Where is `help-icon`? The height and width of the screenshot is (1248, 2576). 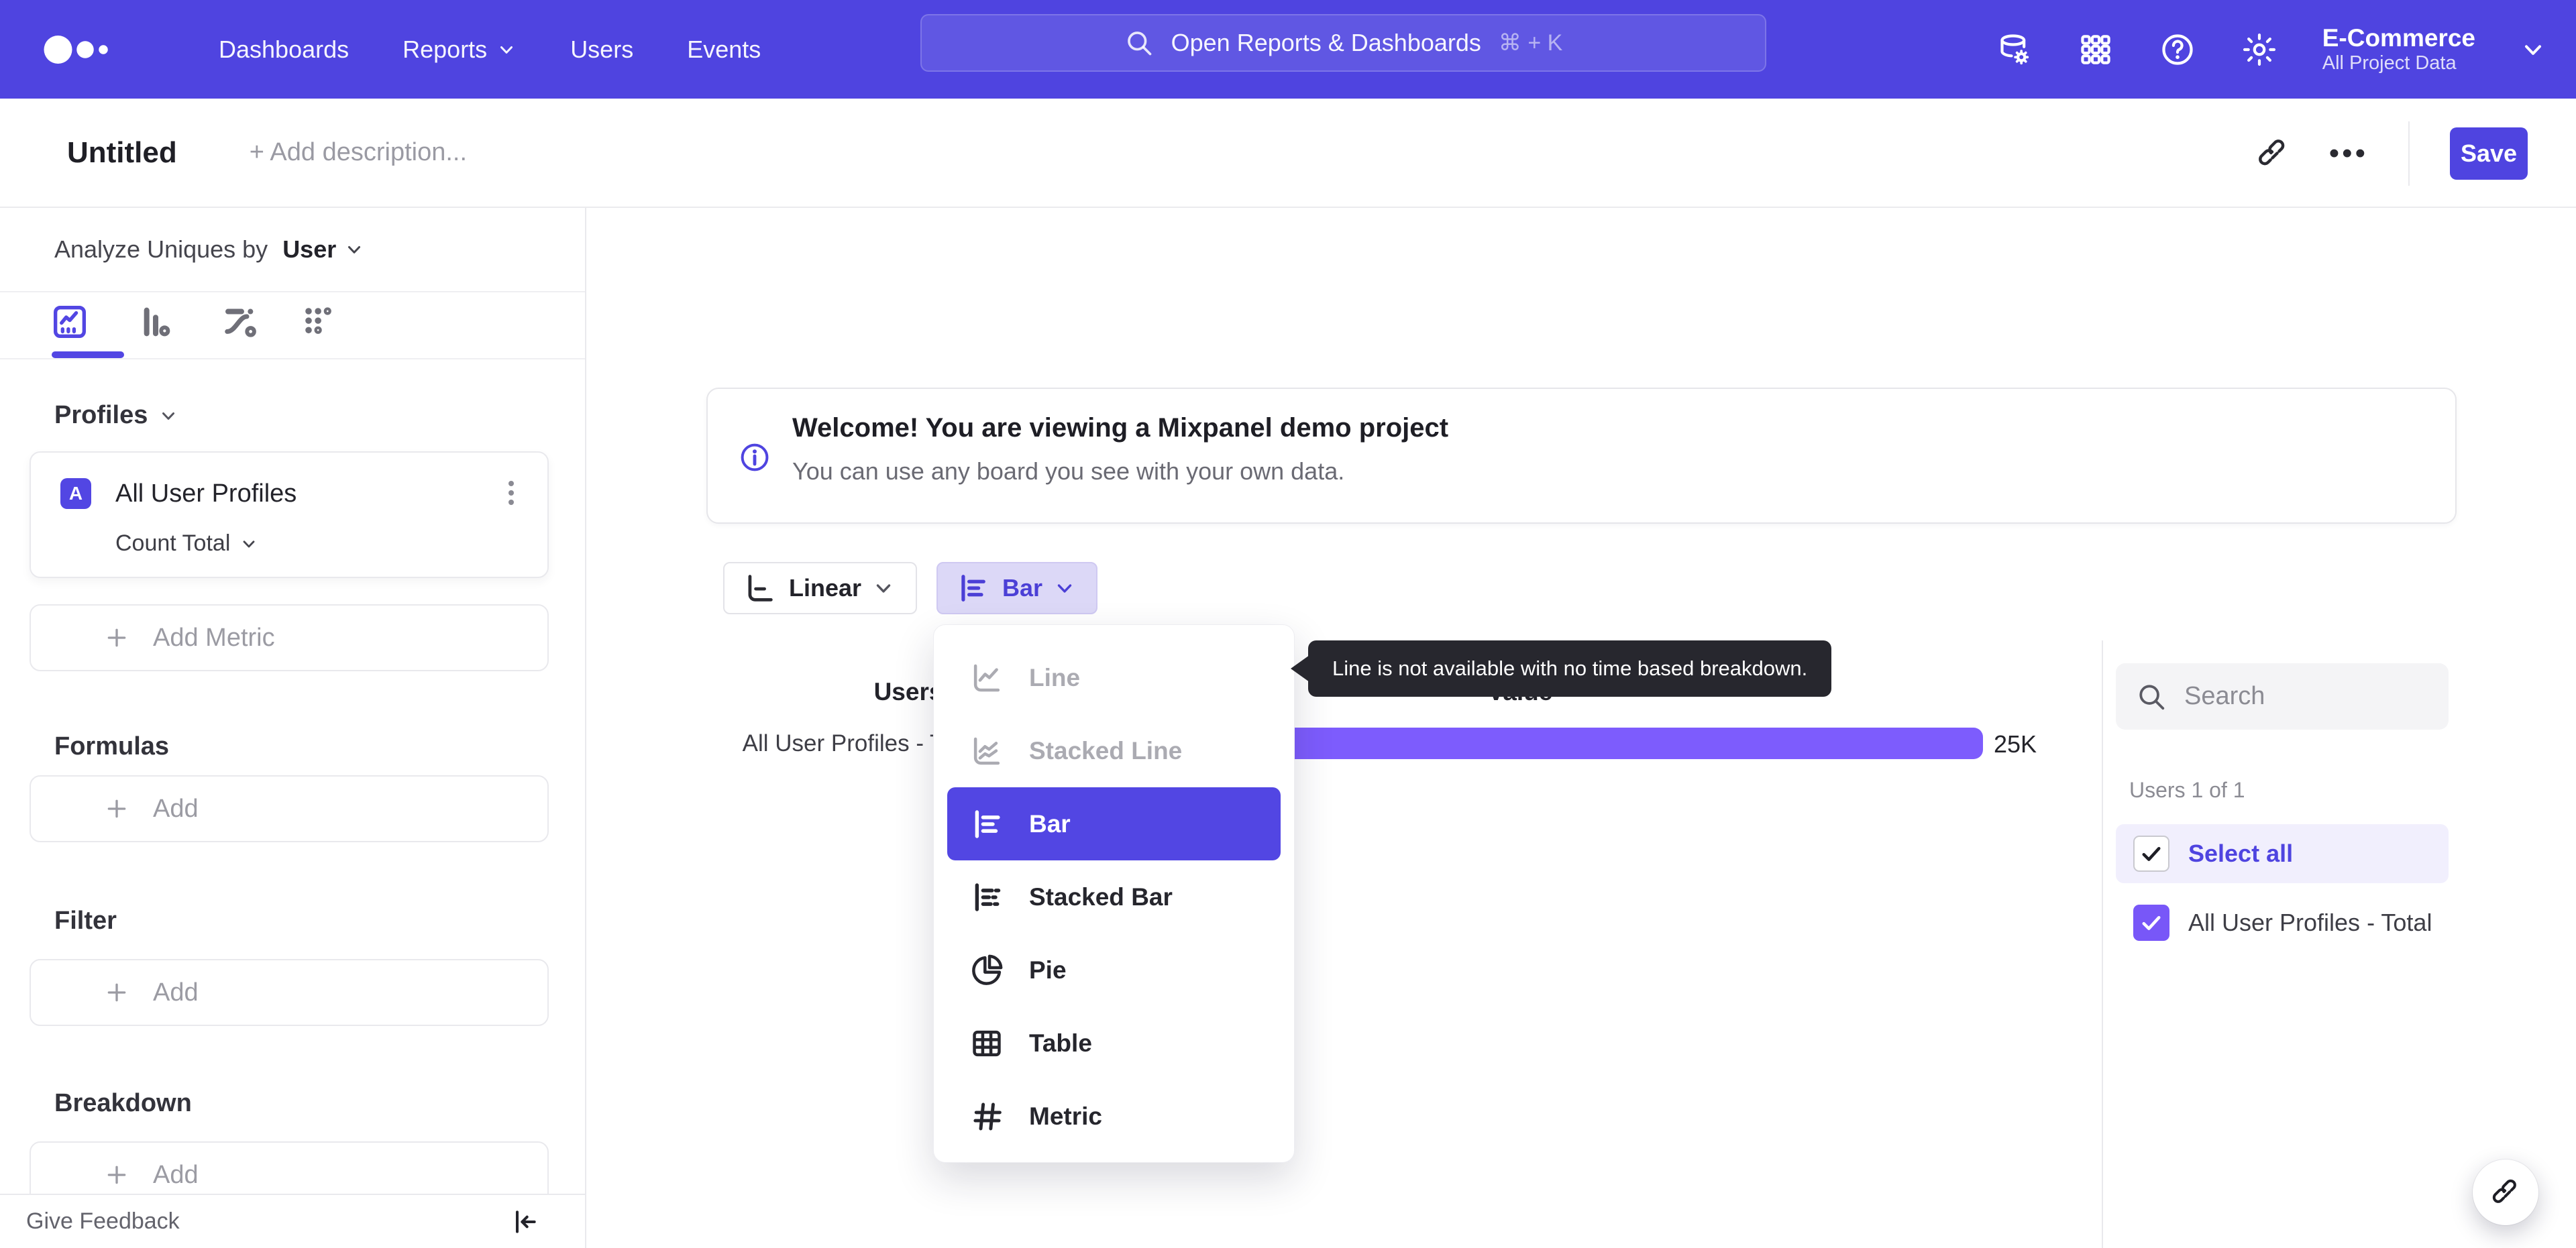 help-icon is located at coordinates (2177, 49).